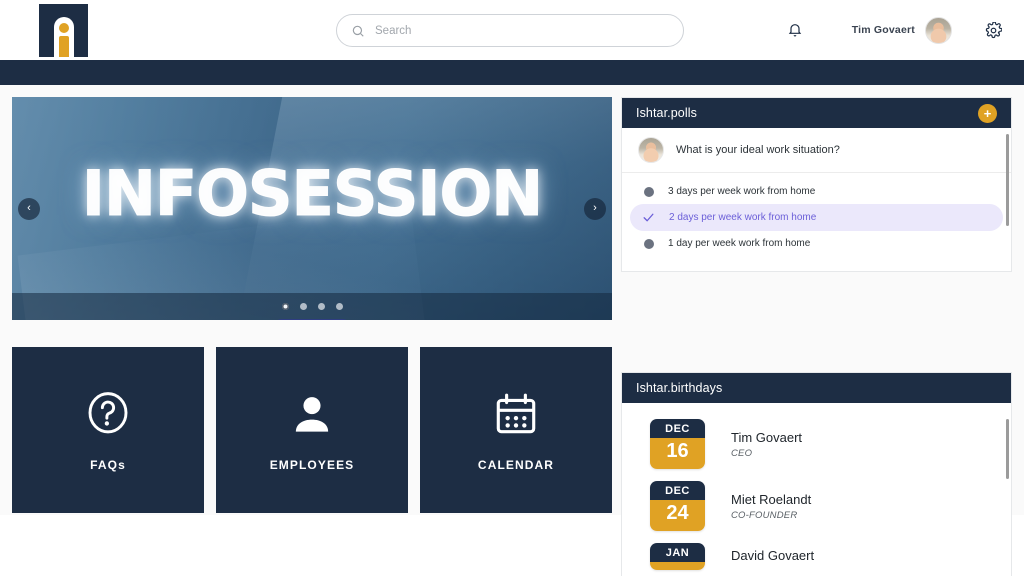 The image size is (1024, 576). Describe the element at coordinates (816, 243) in the screenshot. I see `poll-option: 1 day per week work from home` at that location.